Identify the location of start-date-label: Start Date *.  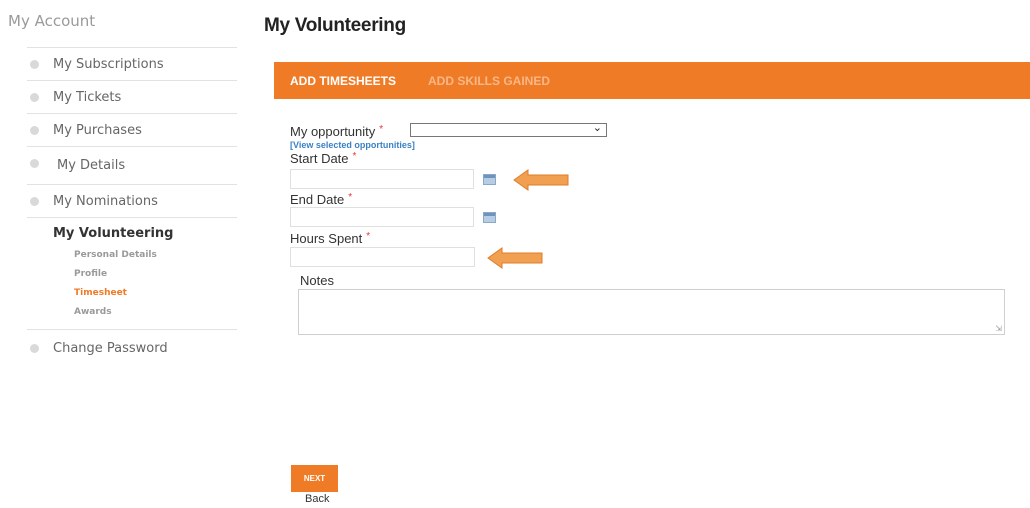
(323, 158).